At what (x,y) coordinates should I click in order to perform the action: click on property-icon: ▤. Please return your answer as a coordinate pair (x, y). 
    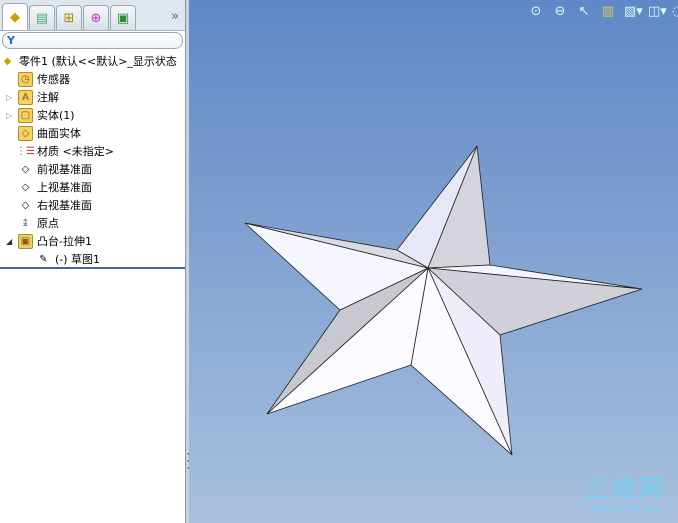
    Looking at the image, I should click on (42, 18).